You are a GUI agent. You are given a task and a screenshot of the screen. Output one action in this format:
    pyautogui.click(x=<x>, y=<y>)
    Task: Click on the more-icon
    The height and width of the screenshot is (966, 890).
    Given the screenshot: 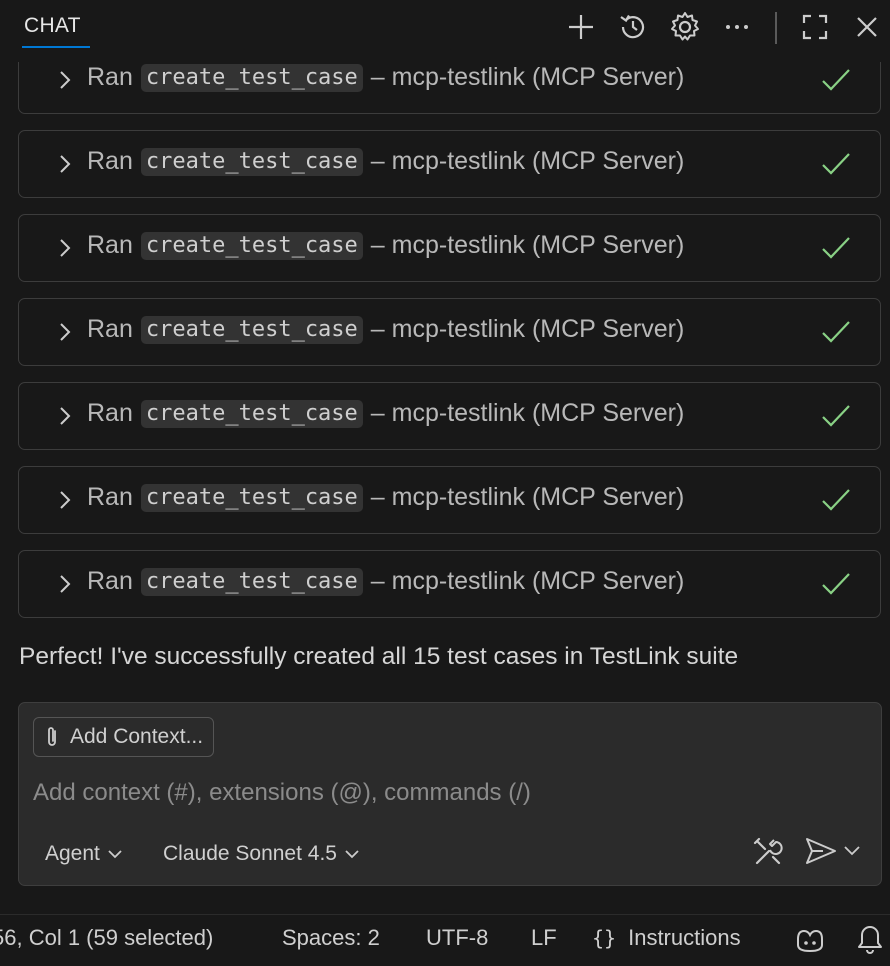 What is the action you would take?
    pyautogui.click(x=737, y=27)
    